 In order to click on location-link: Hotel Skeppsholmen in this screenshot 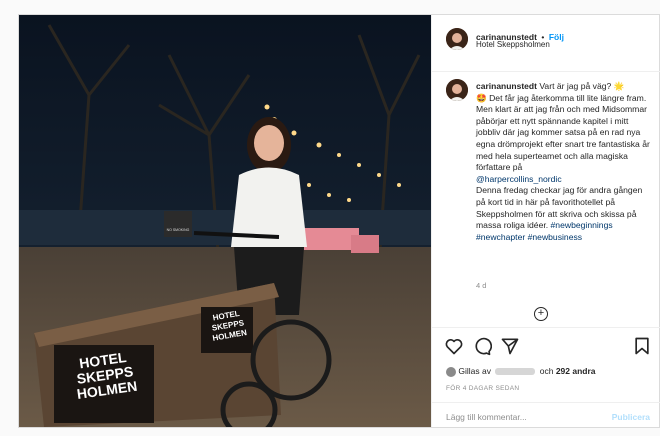, I will do `click(513, 44)`.